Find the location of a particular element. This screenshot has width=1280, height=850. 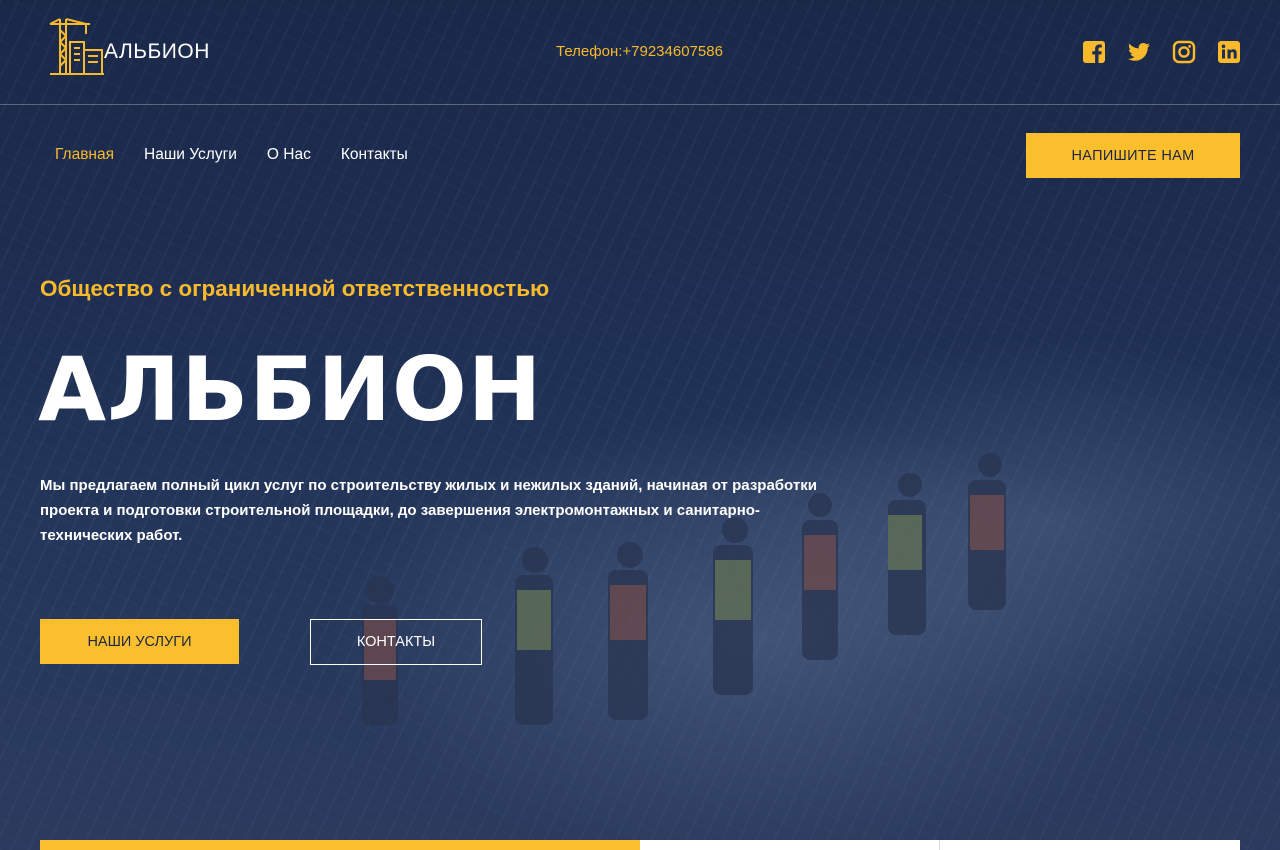

logo: АЛЬБИОН is located at coordinates (131, 47).